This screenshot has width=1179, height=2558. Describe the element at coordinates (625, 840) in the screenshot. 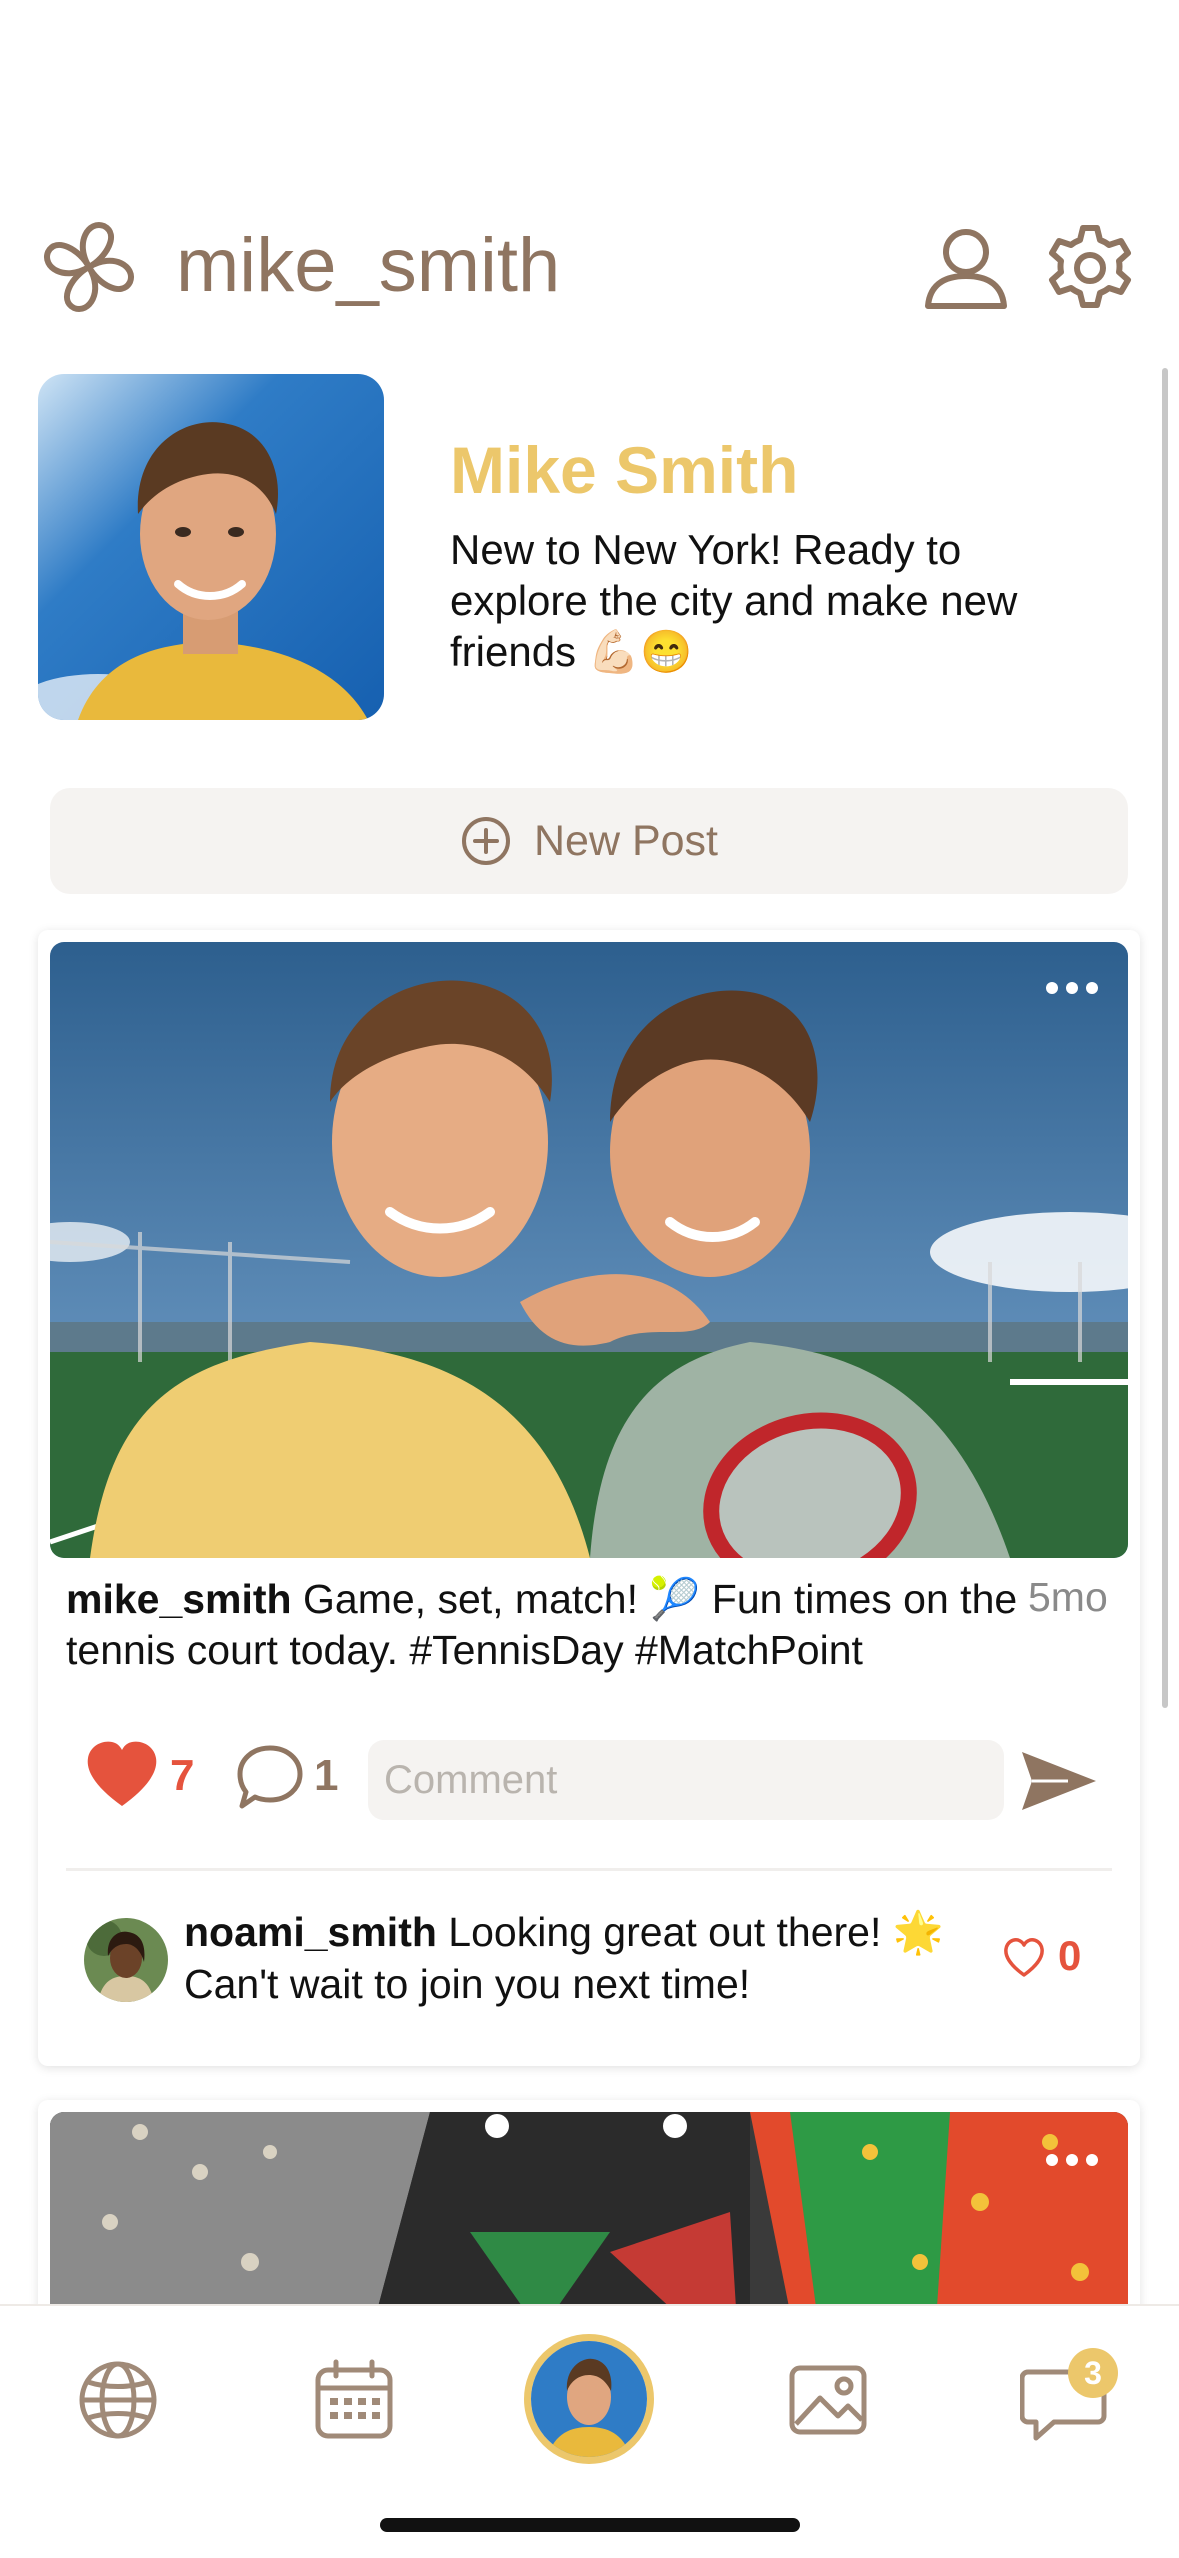

I see `new-post-label: New Post` at that location.